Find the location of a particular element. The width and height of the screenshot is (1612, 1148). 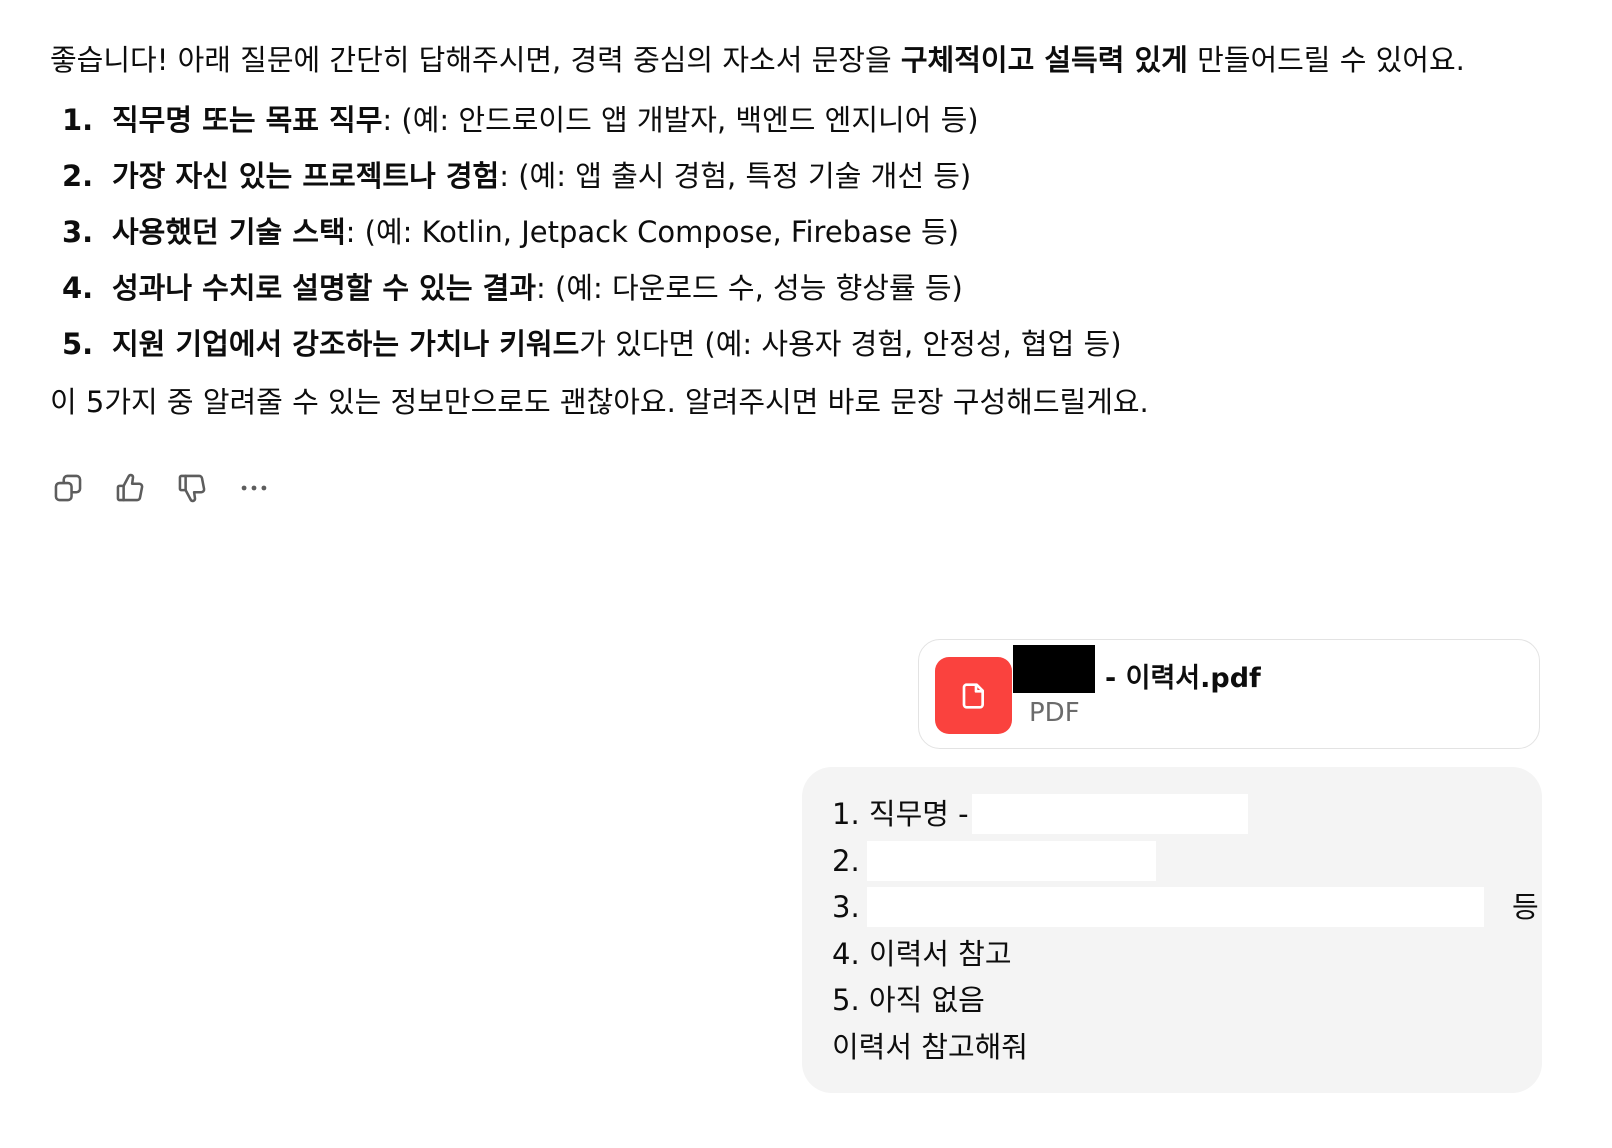

message-actions is located at coordinates (161, 488).